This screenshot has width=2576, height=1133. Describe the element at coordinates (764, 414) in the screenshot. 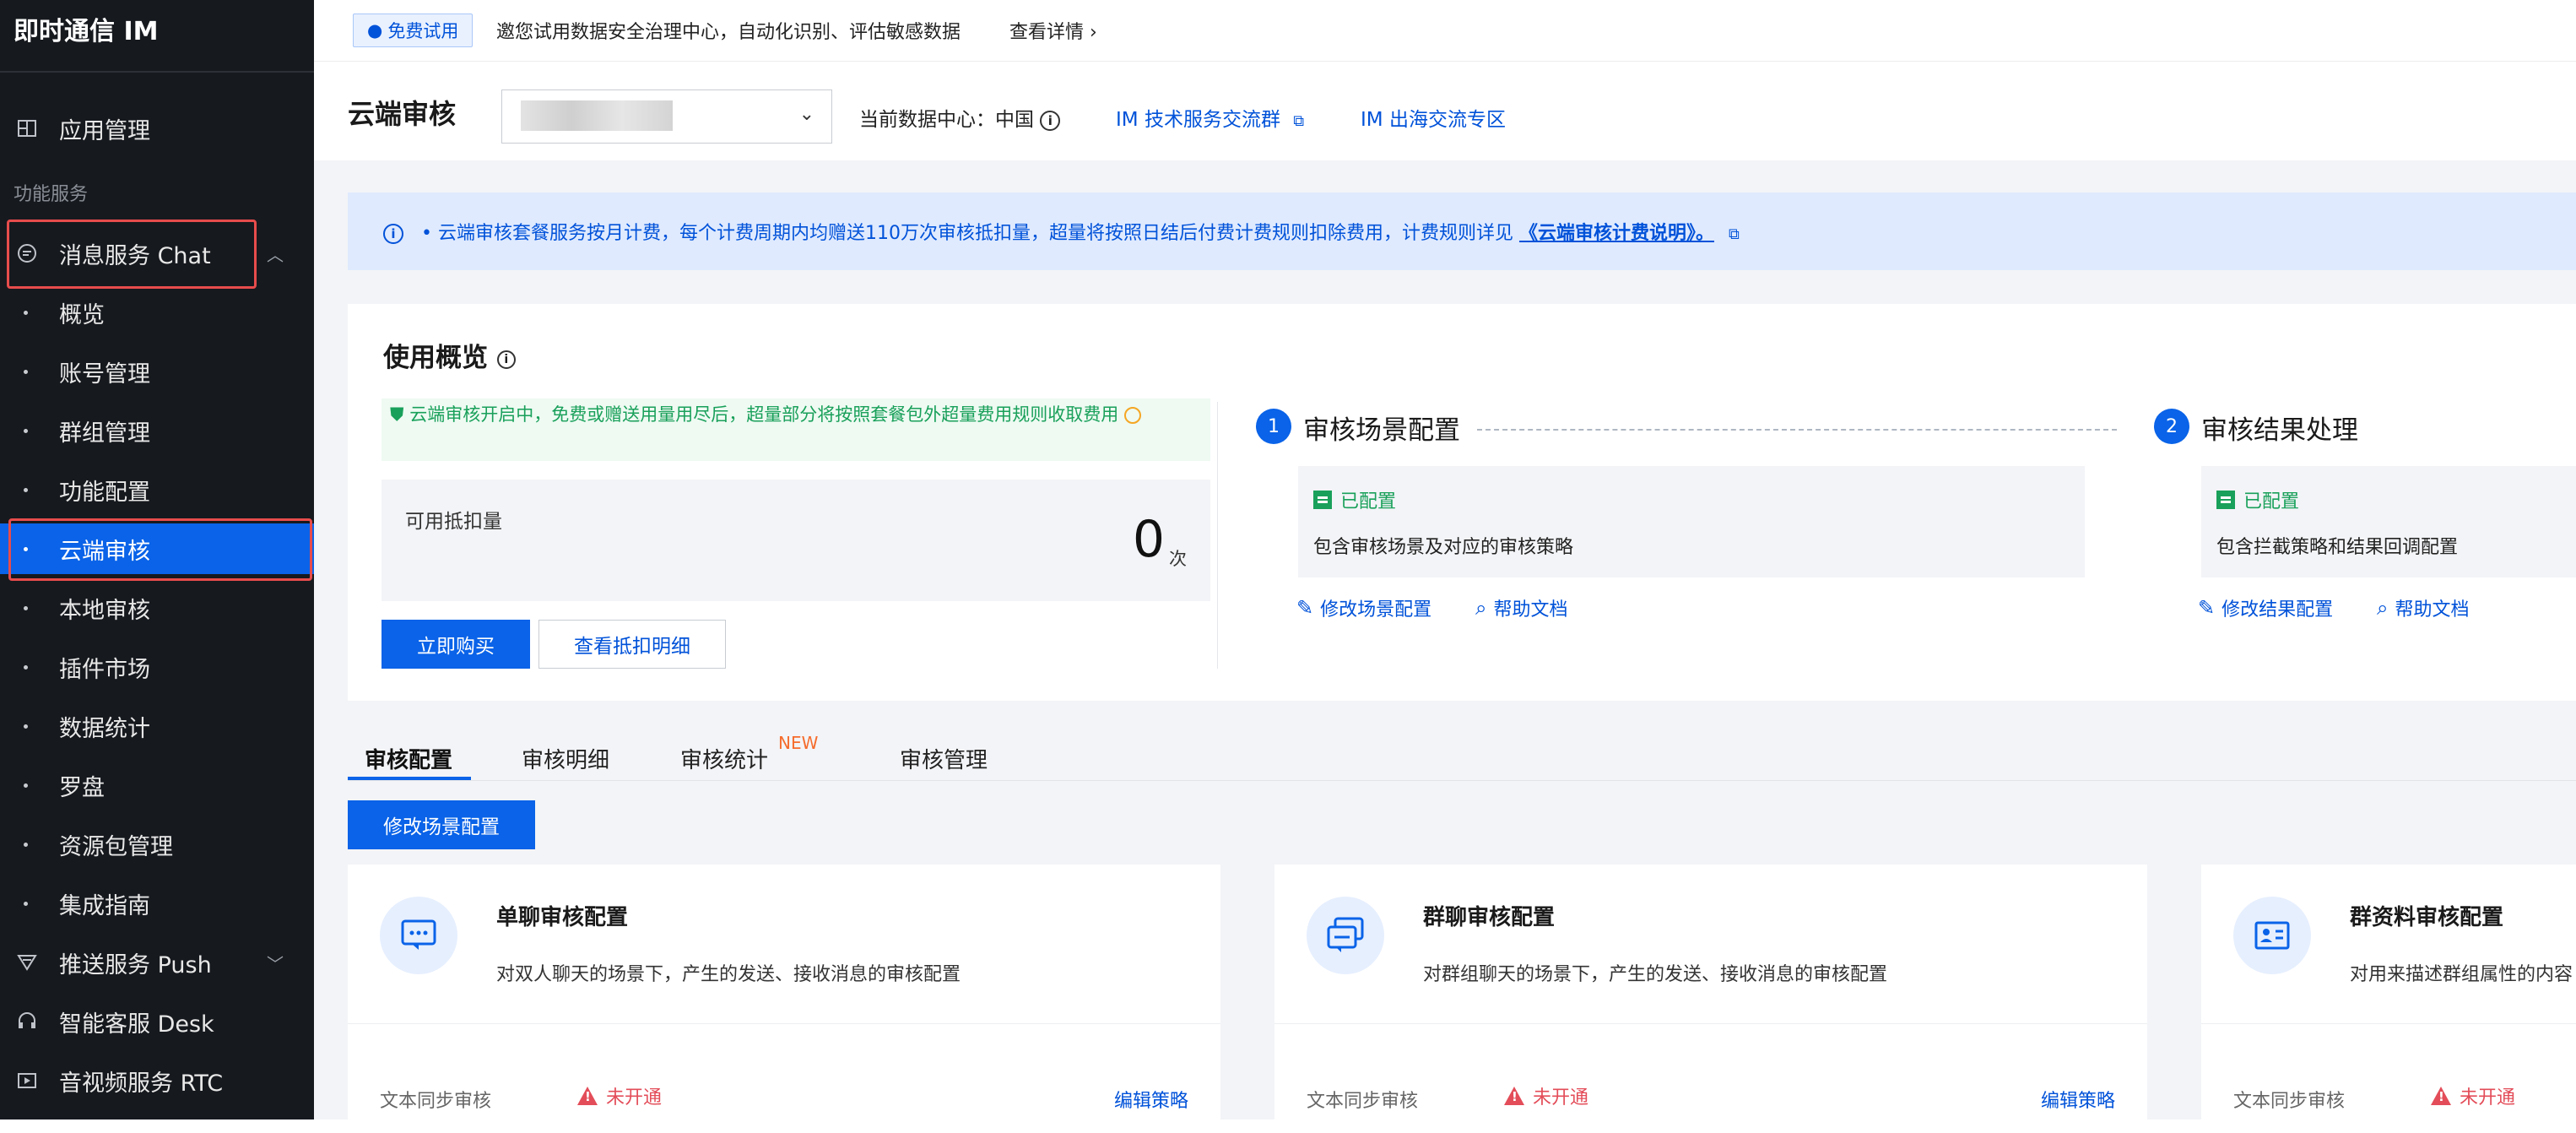

I see `moderation-status-text: 云端审核开启中，免费或赠送用量用尽后，超量部分将按照套餐包外超量费用规则收取费用` at that location.